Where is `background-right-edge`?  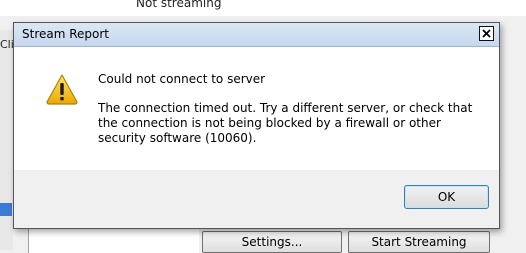
background-right-edge is located at coordinates (513, 237).